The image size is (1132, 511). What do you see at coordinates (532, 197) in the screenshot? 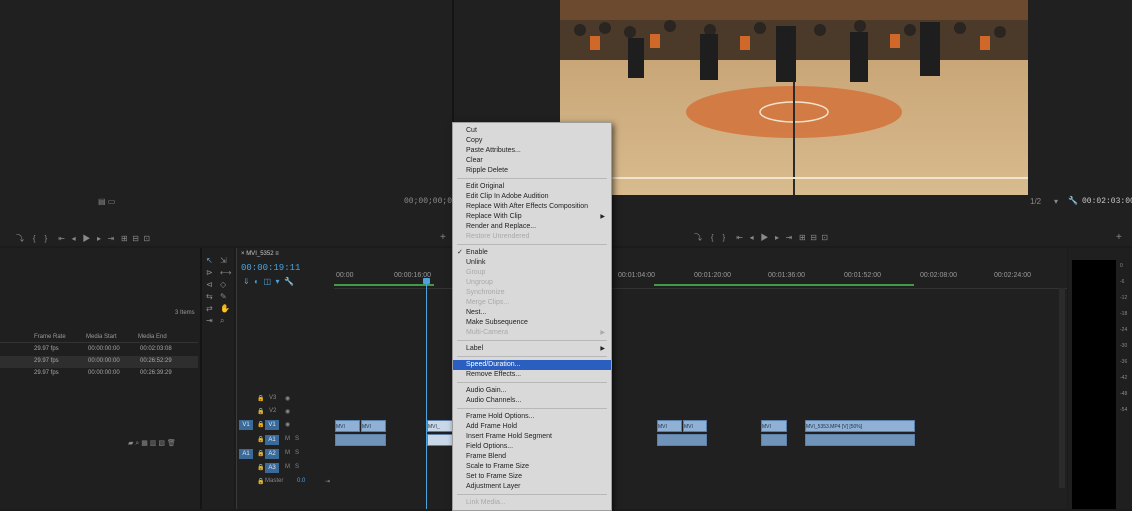
I see `menu-item-edit-clip-in-adobe-audition: Edit Clip In Adobe Audition` at bounding box center [532, 197].